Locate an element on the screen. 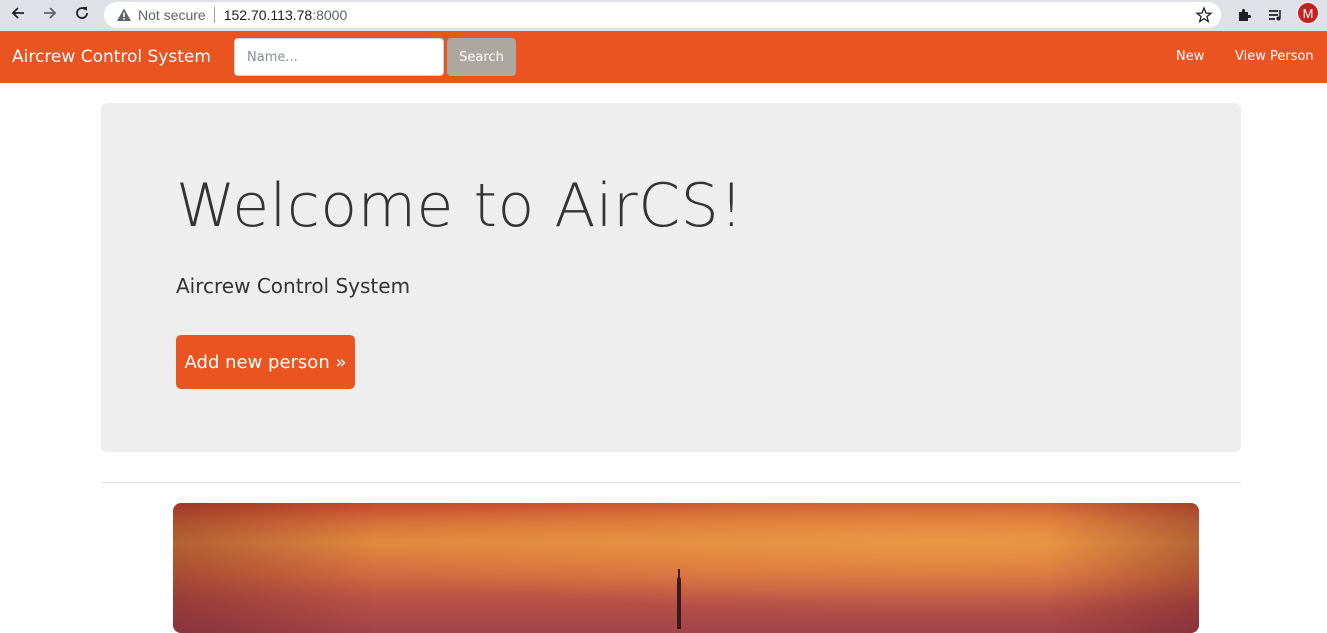 The height and width of the screenshot is (633, 1327). media-queue-icon is located at coordinates (1275, 15).